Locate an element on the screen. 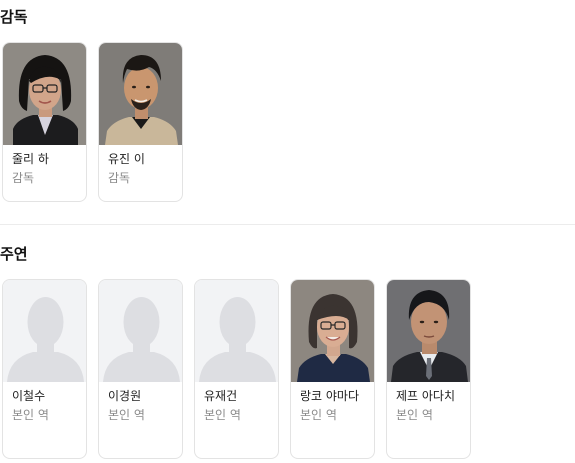 This screenshot has height=463, width=575. section-divider is located at coordinates (287, 224).